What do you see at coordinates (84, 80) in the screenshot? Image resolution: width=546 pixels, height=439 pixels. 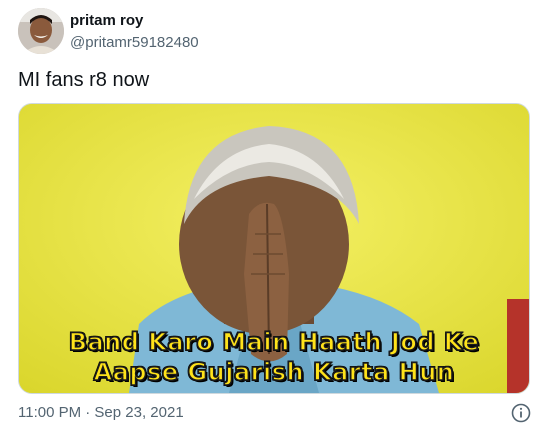 I see `tweet-text: MI fans r8 now` at bounding box center [84, 80].